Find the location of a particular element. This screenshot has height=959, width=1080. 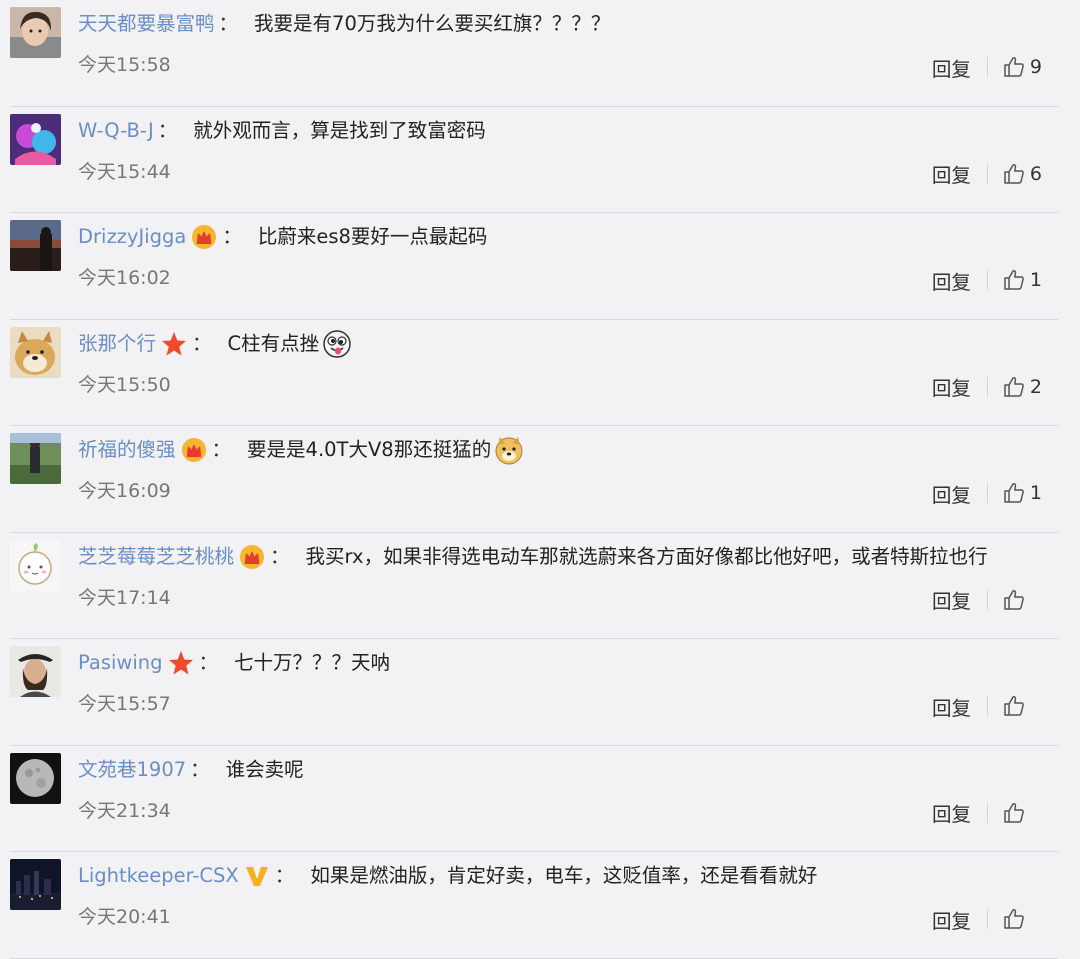

timestamp: 今天21:34 is located at coordinates (124, 810).